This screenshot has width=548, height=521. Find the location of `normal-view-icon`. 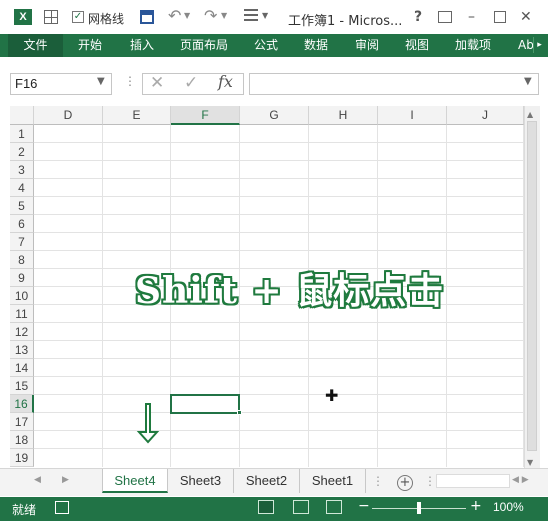

normal-view-icon is located at coordinates (266, 507).